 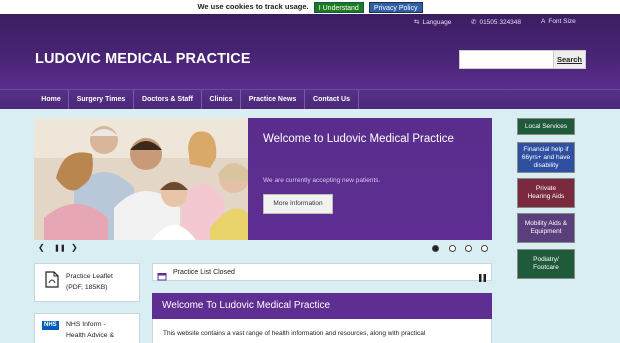 What do you see at coordinates (482, 278) in the screenshot?
I see `pause-icon` at bounding box center [482, 278].